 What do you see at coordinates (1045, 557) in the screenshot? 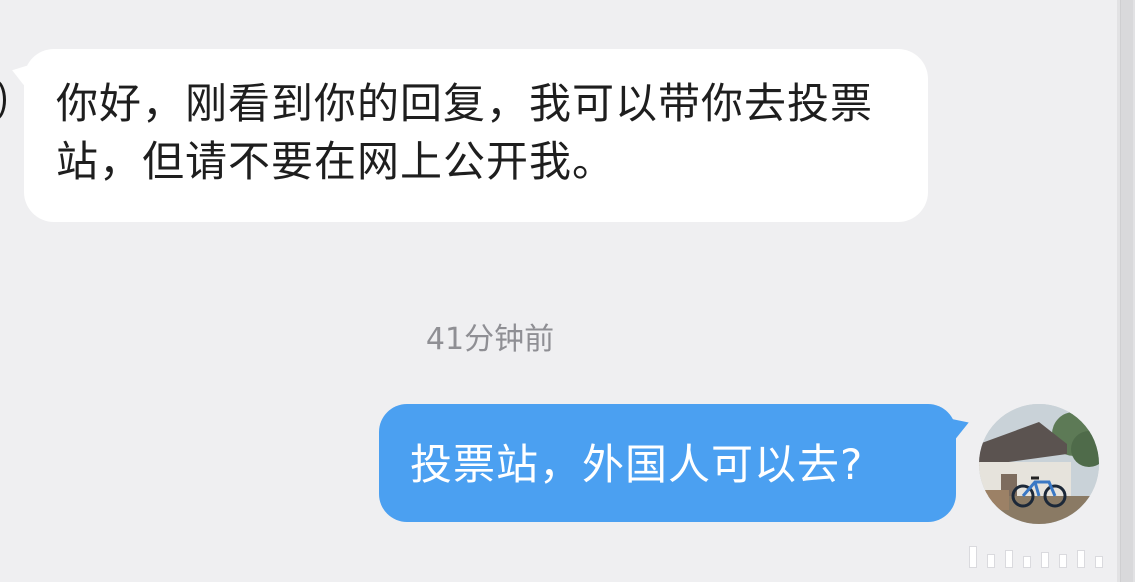
I see `watermark` at bounding box center [1045, 557].